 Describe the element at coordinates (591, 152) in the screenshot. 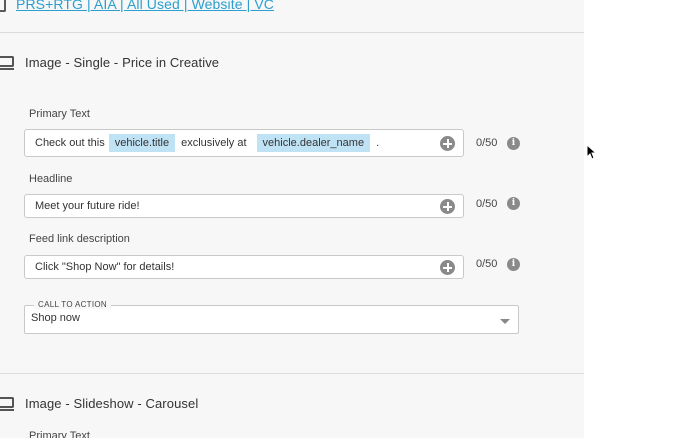

I see `mouse-cursor-icon` at that location.